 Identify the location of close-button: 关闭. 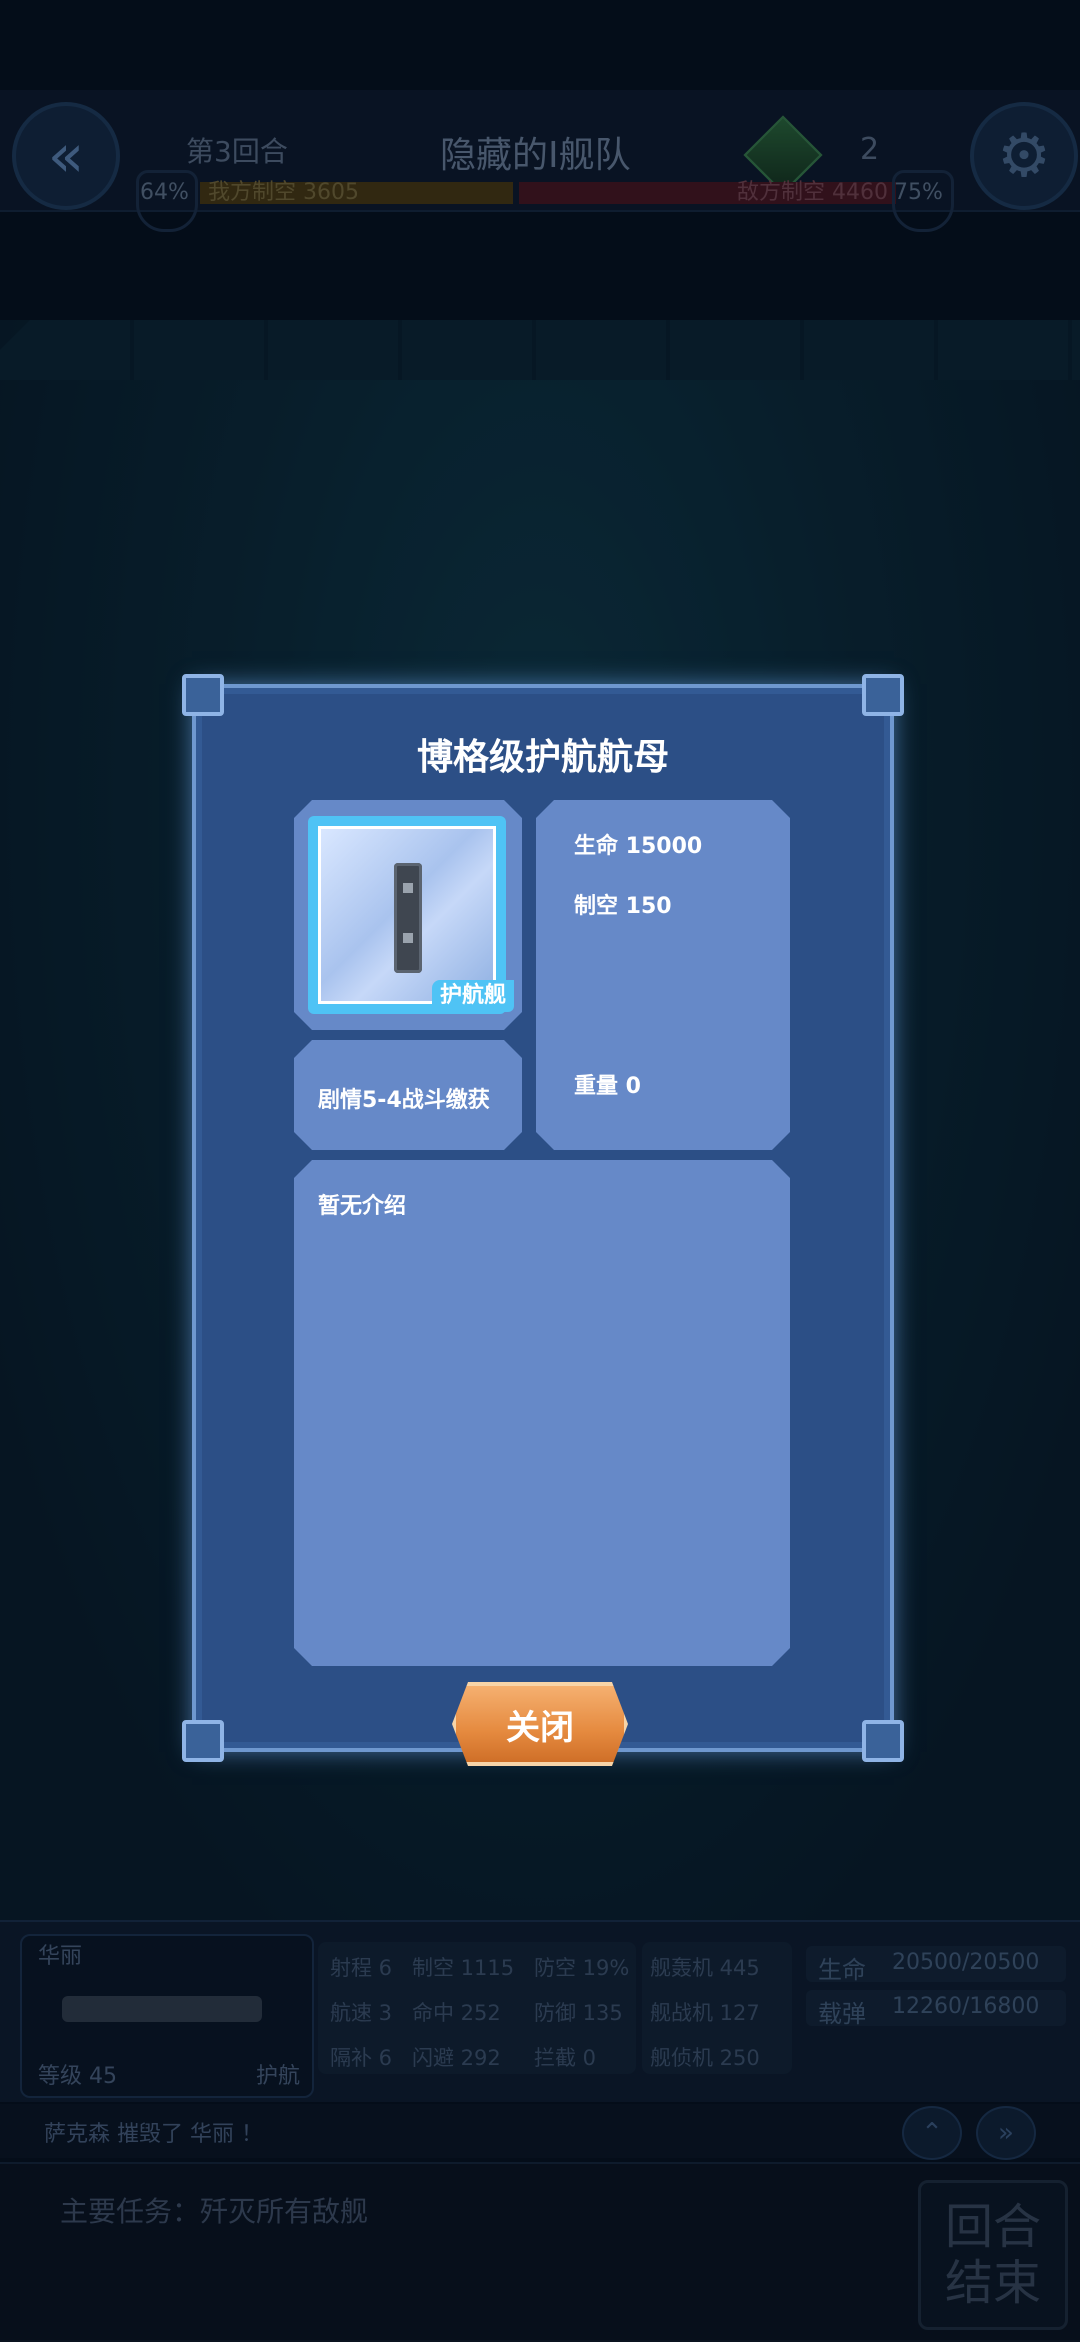
(540, 1724).